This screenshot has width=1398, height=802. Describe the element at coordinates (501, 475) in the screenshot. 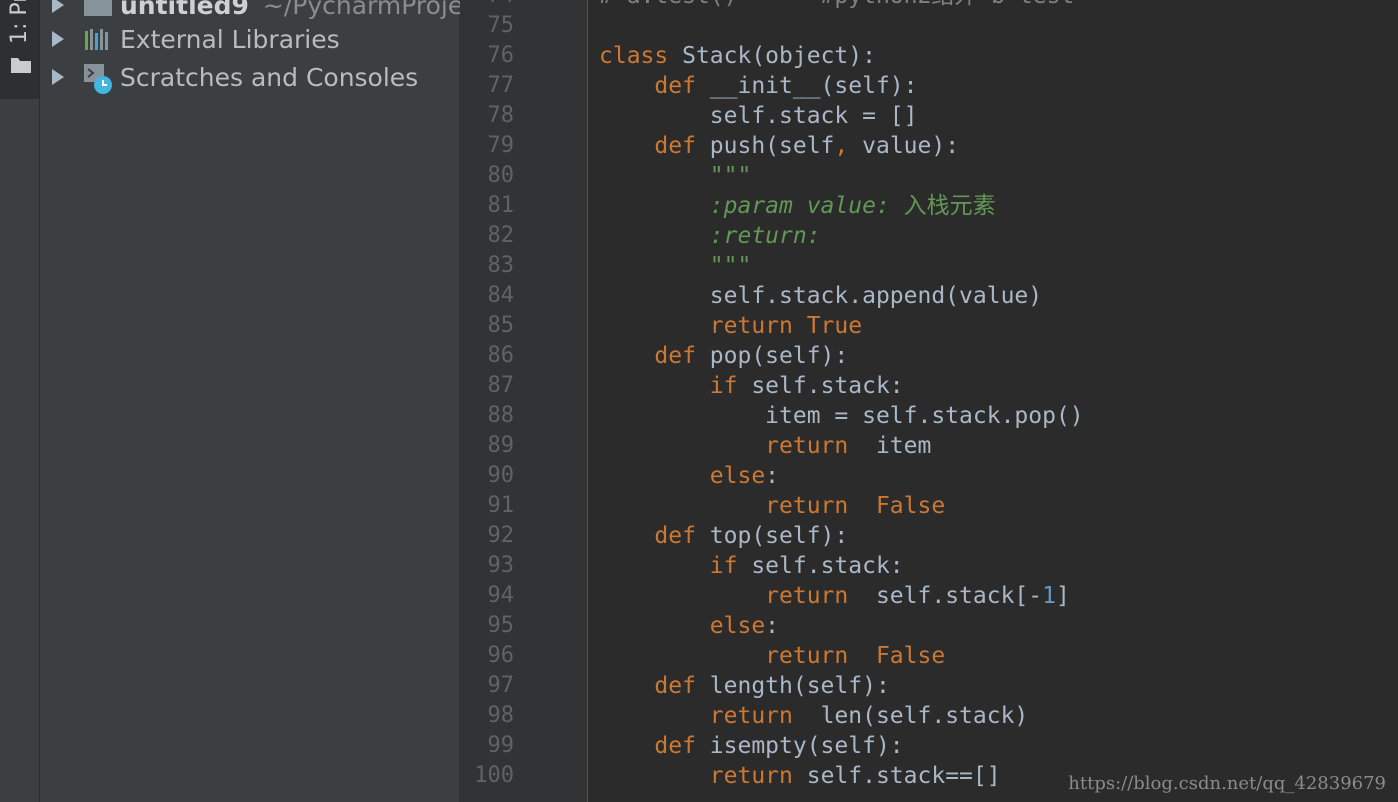

I see `line-number: 90` at that location.